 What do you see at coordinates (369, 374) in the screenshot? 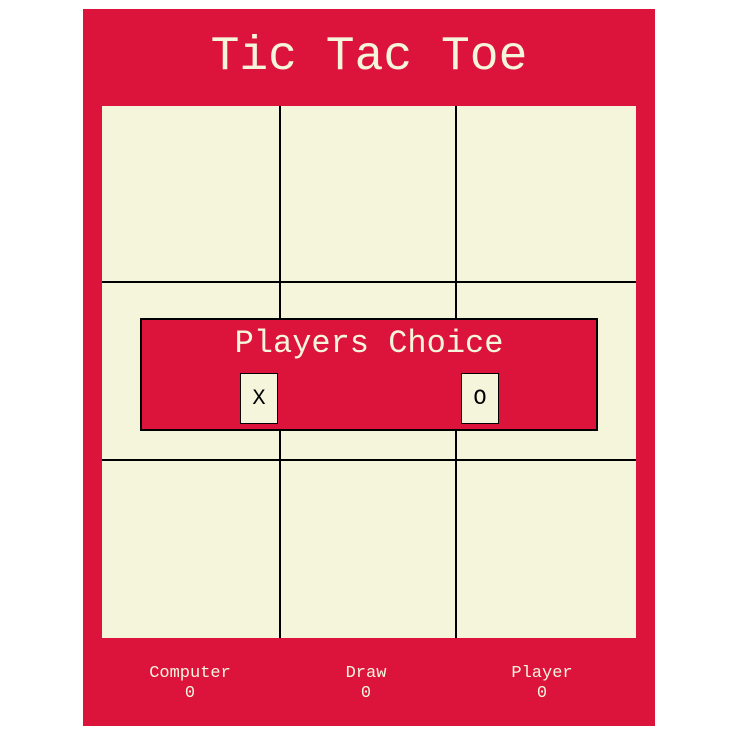
I see `players-choice-dialog: Players Choice X O` at bounding box center [369, 374].